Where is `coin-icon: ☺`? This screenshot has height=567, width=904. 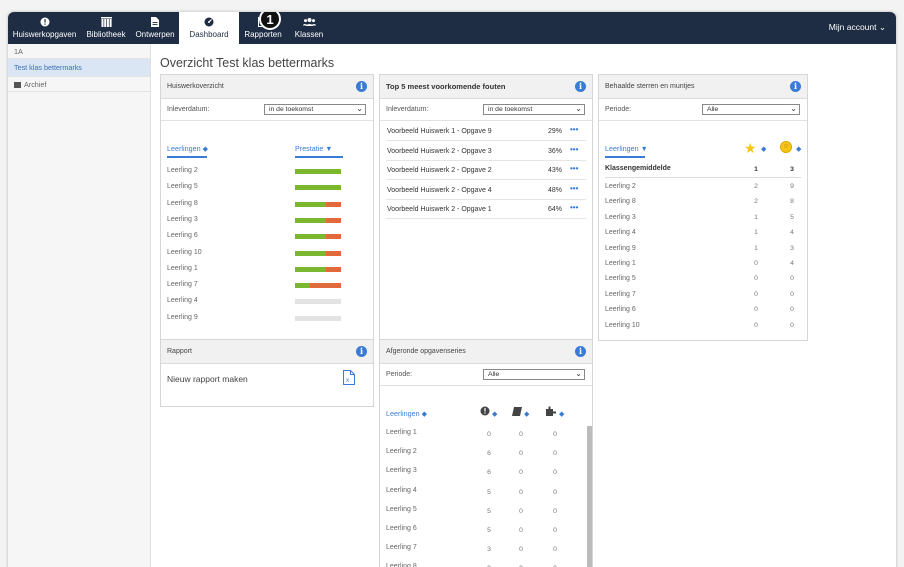 coin-icon: ☺ is located at coordinates (786, 147).